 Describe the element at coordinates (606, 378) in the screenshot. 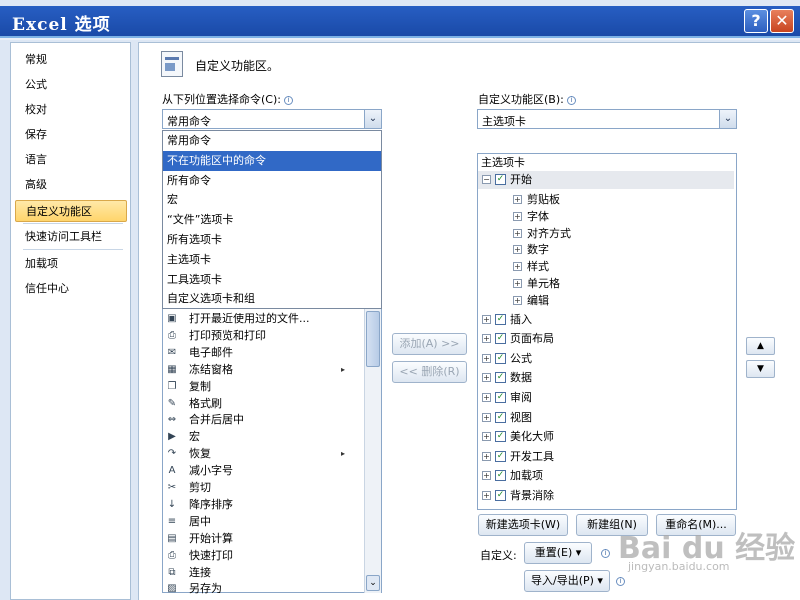

I see `tree-tab-4: + ✓ 数据` at that location.